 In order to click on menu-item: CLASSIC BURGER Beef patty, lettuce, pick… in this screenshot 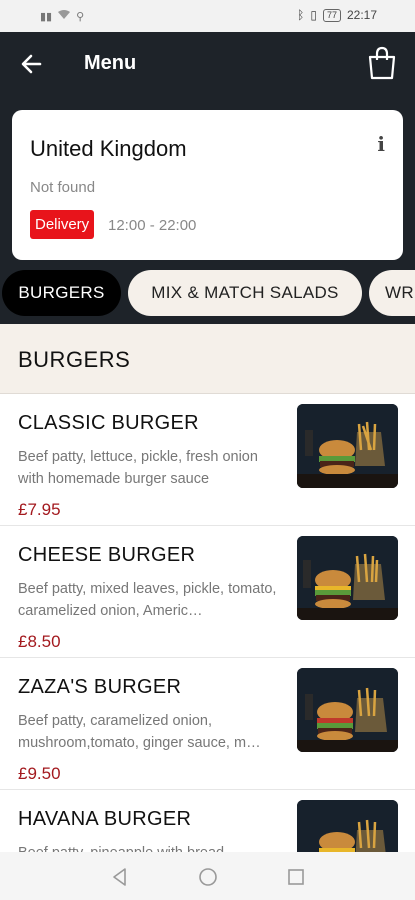, I will do `click(207, 460)`.